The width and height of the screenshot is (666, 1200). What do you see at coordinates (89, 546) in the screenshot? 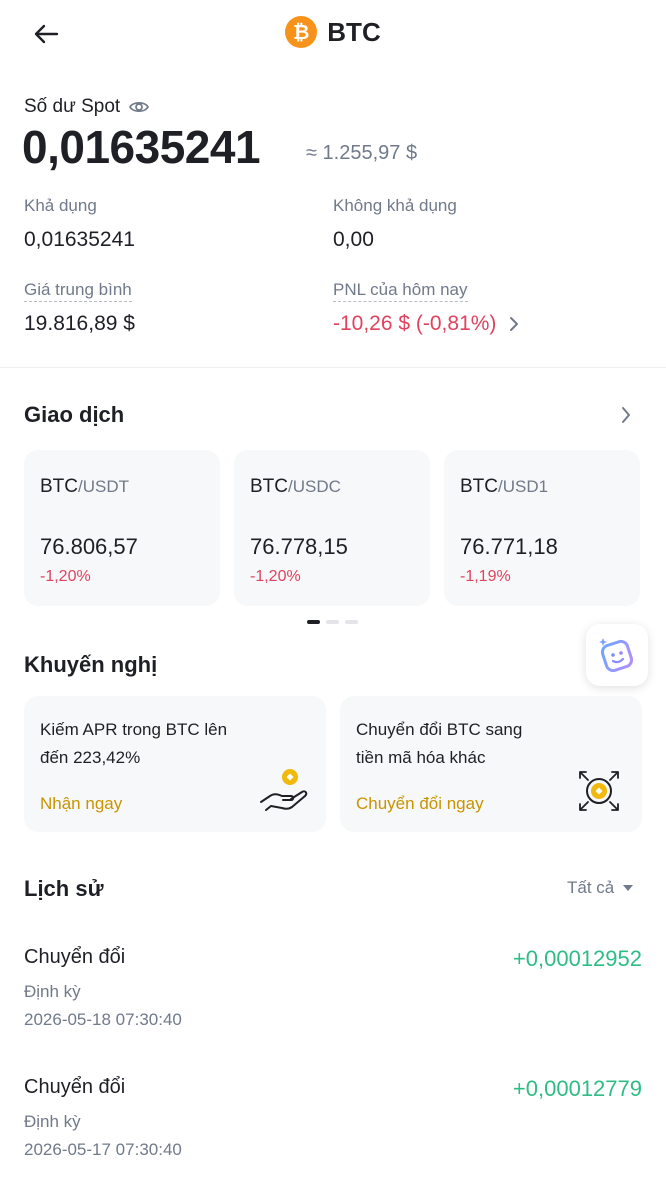
I see `pair-price: 76.806,57` at bounding box center [89, 546].